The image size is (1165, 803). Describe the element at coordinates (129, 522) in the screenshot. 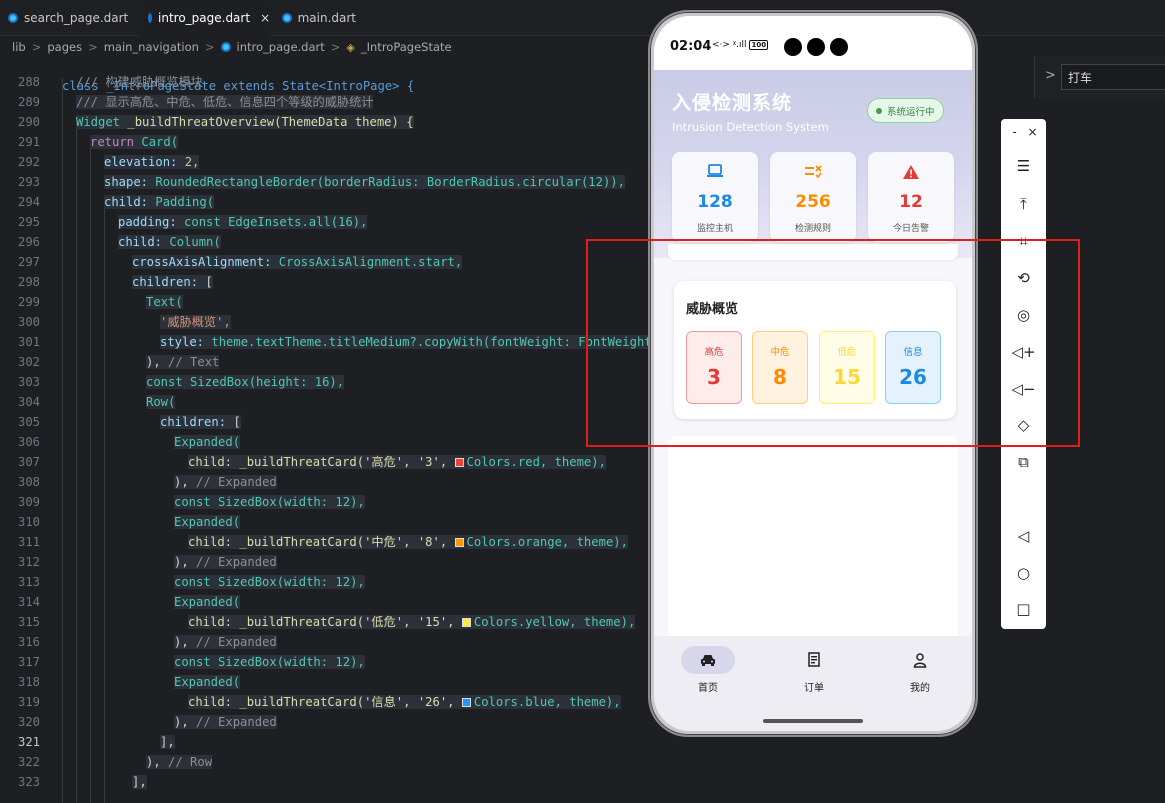

I see `code-line: 310 Expanded(` at that location.